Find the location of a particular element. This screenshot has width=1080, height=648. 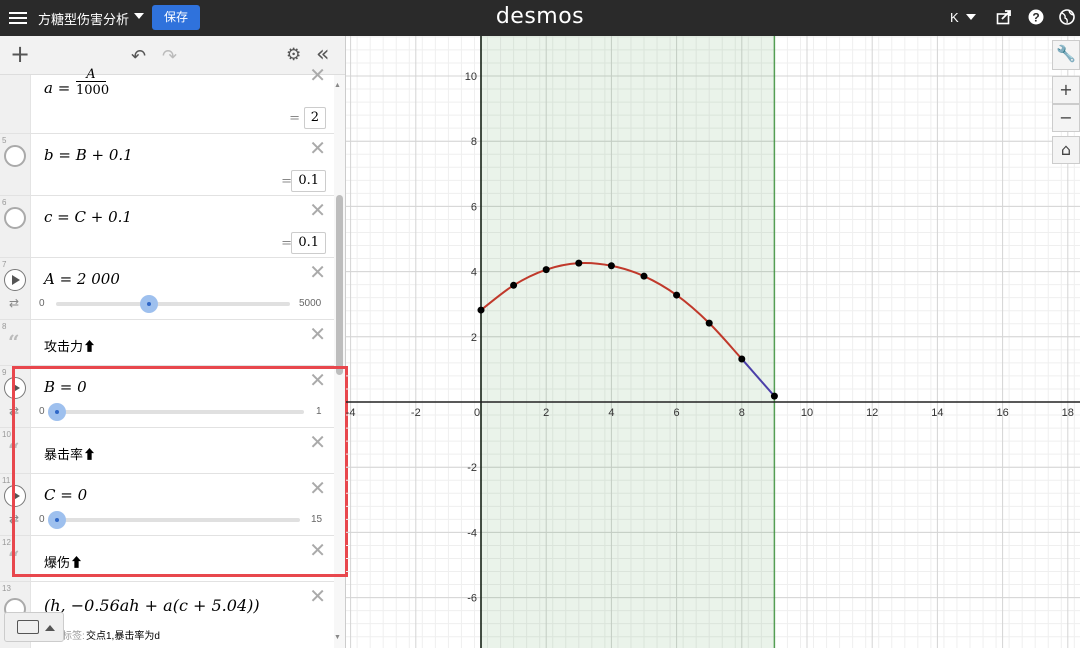

keyboard-toggle-button is located at coordinates (34, 627).